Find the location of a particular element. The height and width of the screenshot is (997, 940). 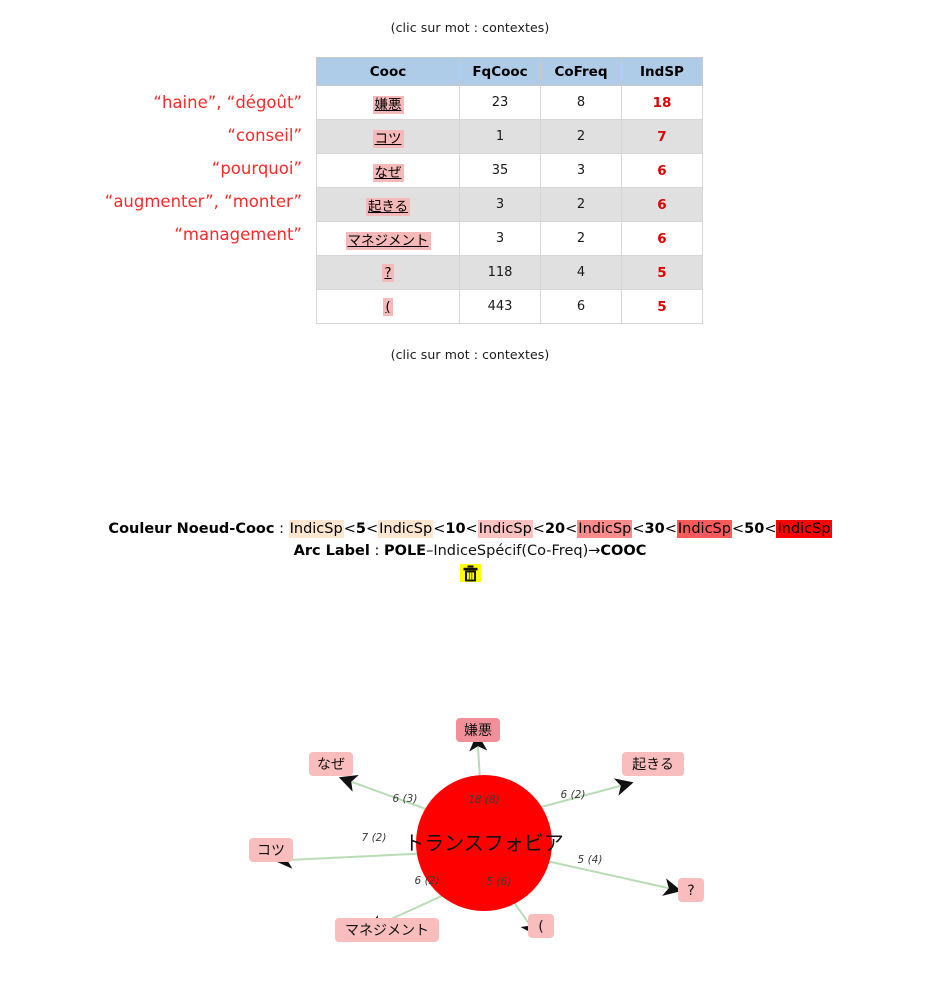

node-label-kotsu: コツ is located at coordinates (271, 851).